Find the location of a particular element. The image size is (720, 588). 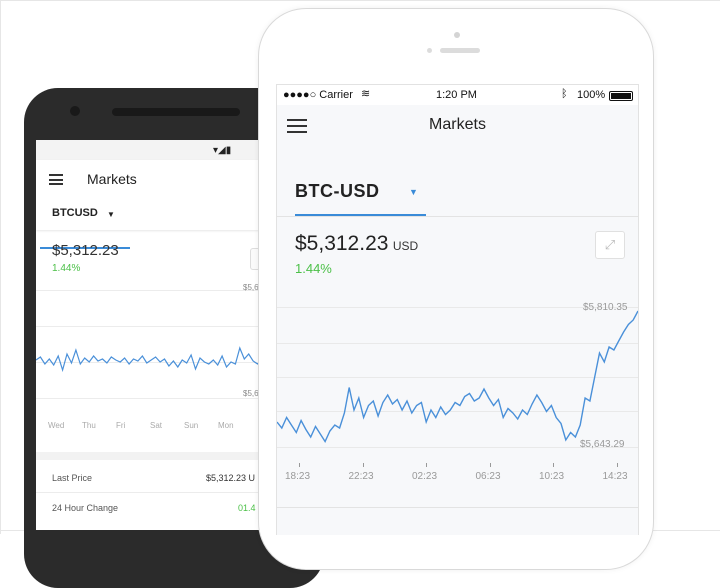

price-block: $5,312.23 USD is located at coordinates (356, 244).